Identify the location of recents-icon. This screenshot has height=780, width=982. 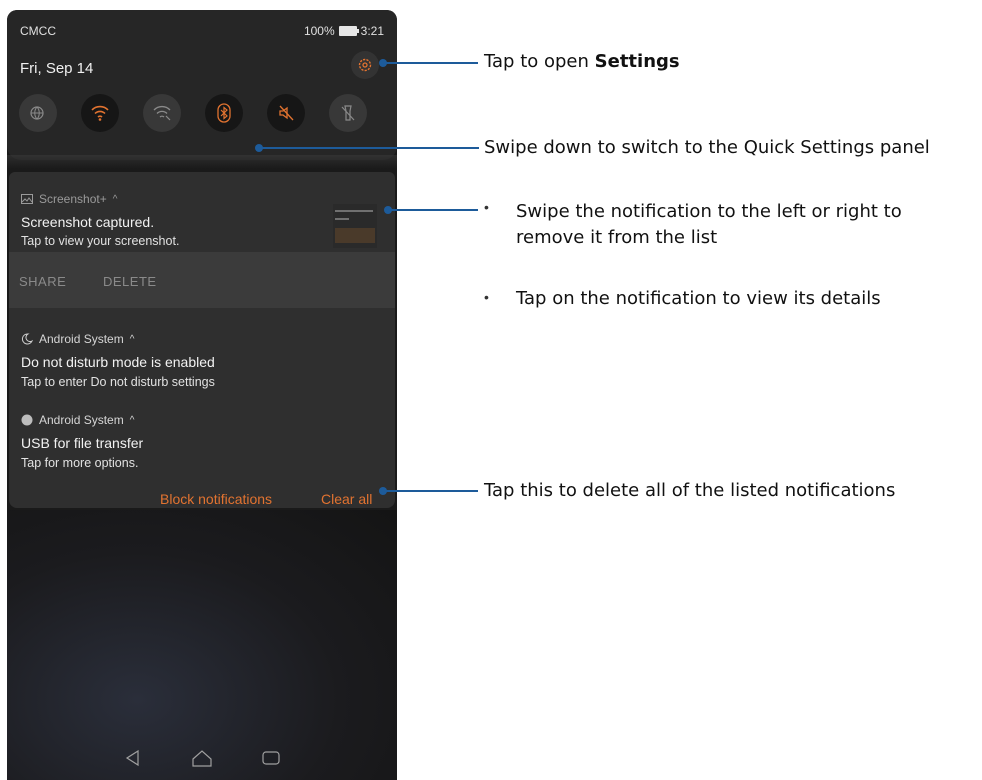
(271, 758).